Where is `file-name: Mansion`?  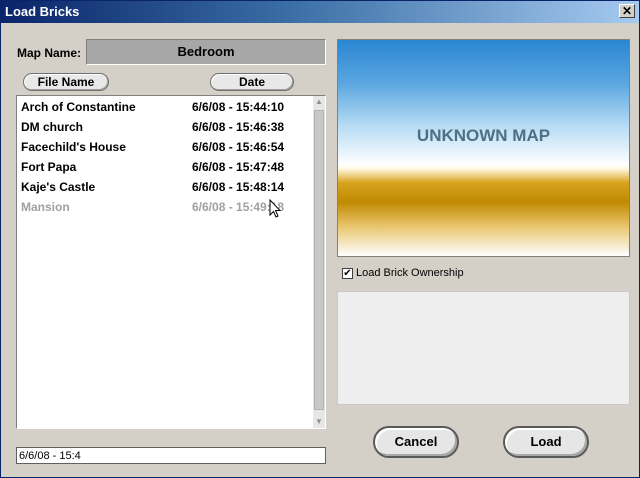 file-name: Mansion is located at coordinates (45, 207).